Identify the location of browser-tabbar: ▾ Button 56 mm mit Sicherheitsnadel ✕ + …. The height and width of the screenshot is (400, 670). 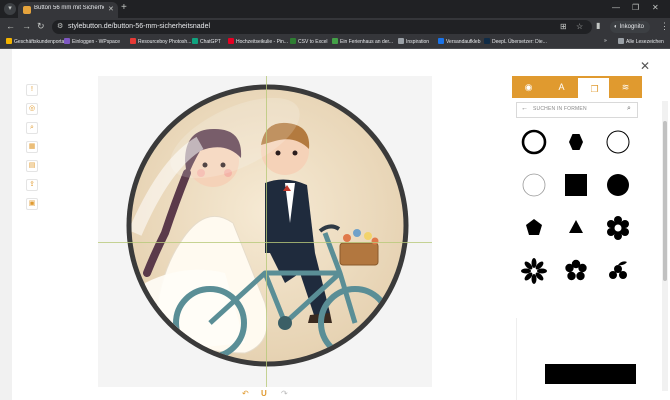
(335, 9).